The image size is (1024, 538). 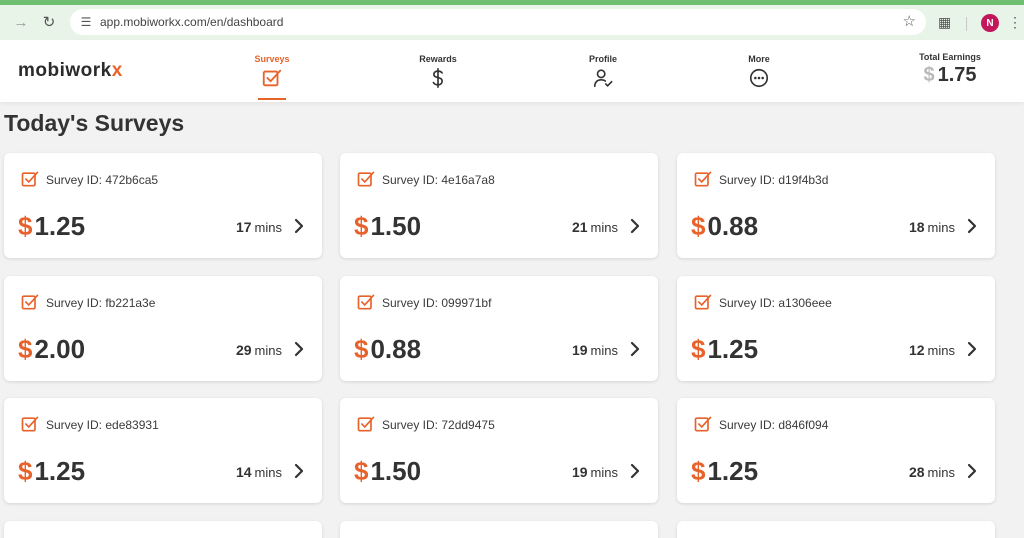 What do you see at coordinates (498, 22) in the screenshot?
I see `address-bar: ☰ app.mobiworkx.com/en/dashboard ☆` at bounding box center [498, 22].